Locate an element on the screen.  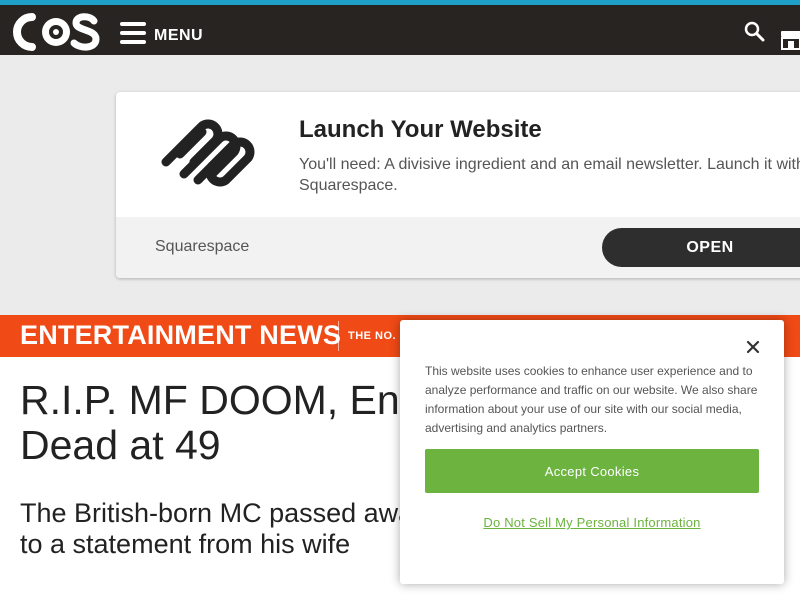
menu-label: MENU is located at coordinates (179, 35).